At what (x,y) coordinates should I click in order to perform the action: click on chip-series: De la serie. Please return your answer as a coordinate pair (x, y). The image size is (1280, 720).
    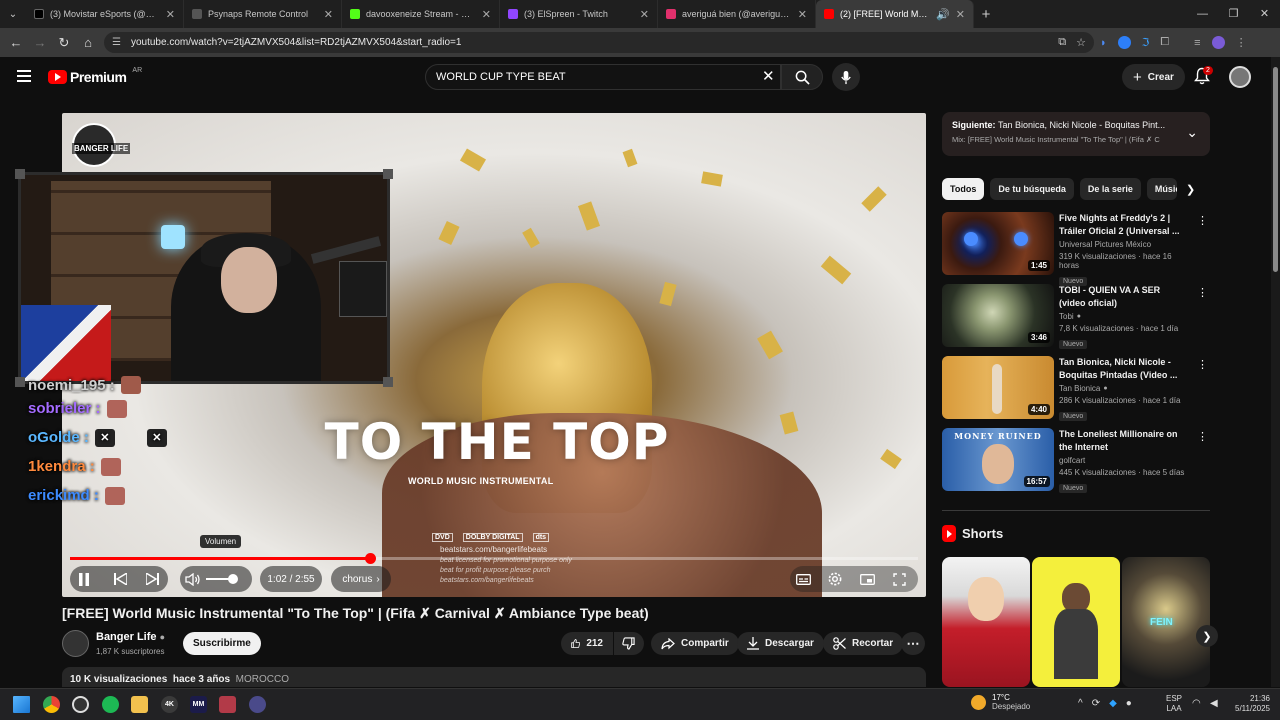
    Looking at the image, I should click on (1110, 189).